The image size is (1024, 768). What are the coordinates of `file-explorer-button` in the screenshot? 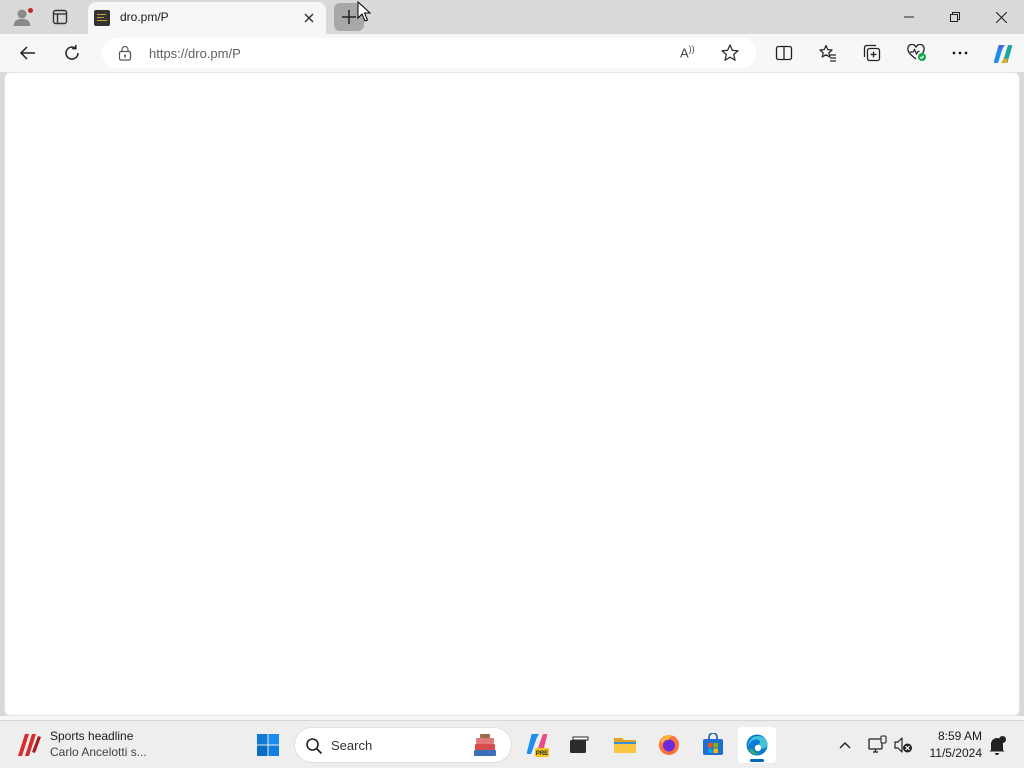 It's located at (625, 745).